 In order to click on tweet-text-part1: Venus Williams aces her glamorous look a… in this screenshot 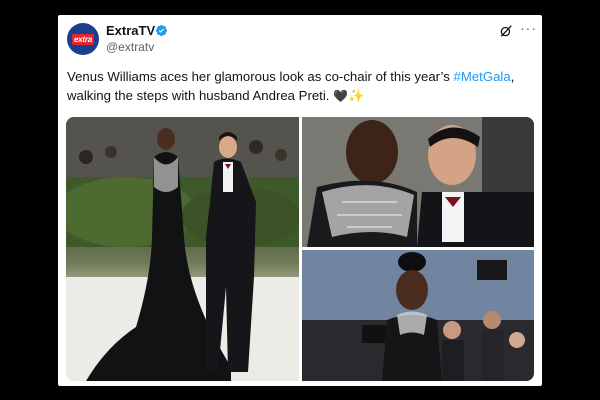, I will do `click(258, 76)`.